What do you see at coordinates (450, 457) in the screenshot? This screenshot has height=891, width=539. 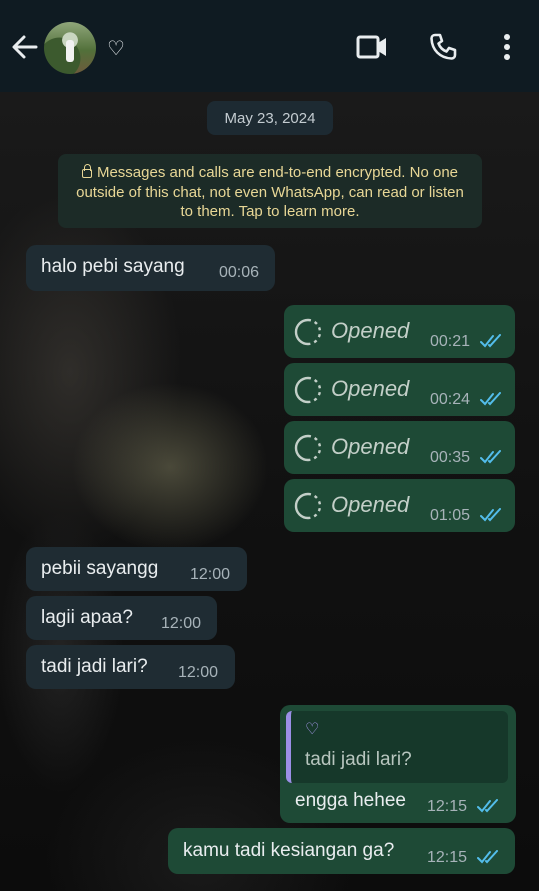 I see `message-time: 00:35` at bounding box center [450, 457].